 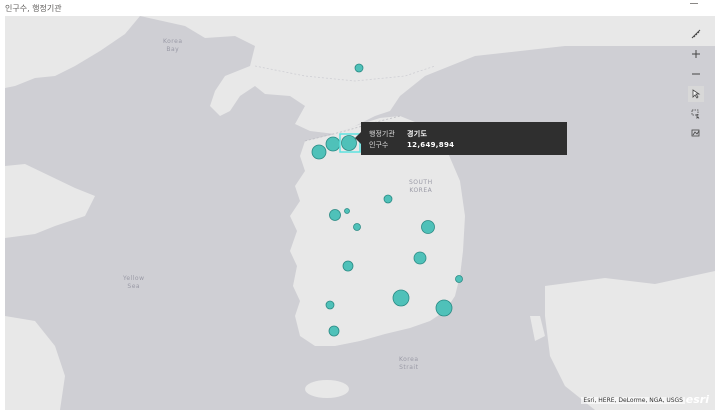 I want to click on esri-logo: esri, so click(x=697, y=399).